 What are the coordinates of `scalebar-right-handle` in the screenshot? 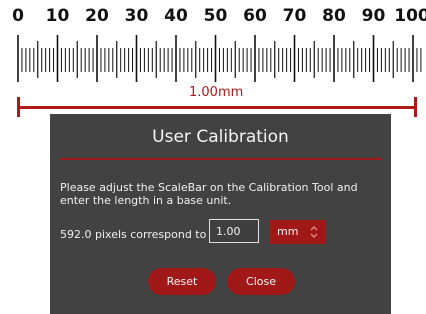 It's located at (415, 107).